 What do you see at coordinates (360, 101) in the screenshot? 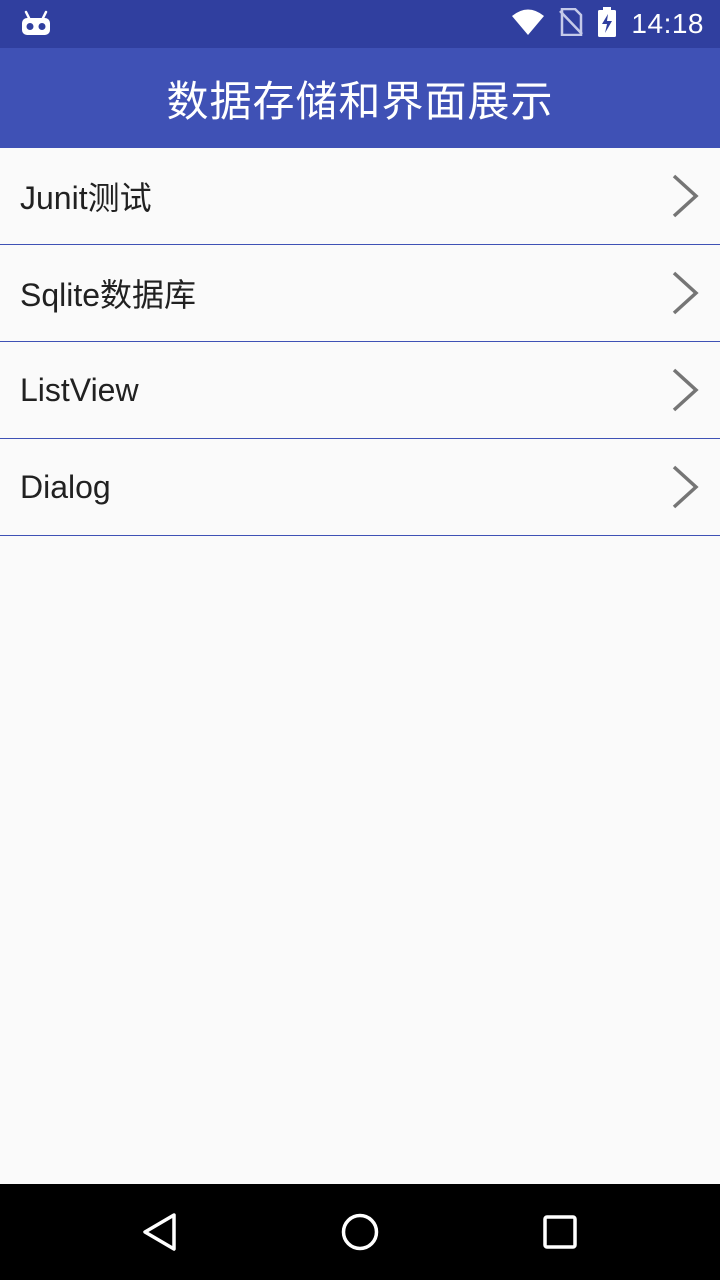
I see `page-title: 数据存储和界面展示` at bounding box center [360, 101].